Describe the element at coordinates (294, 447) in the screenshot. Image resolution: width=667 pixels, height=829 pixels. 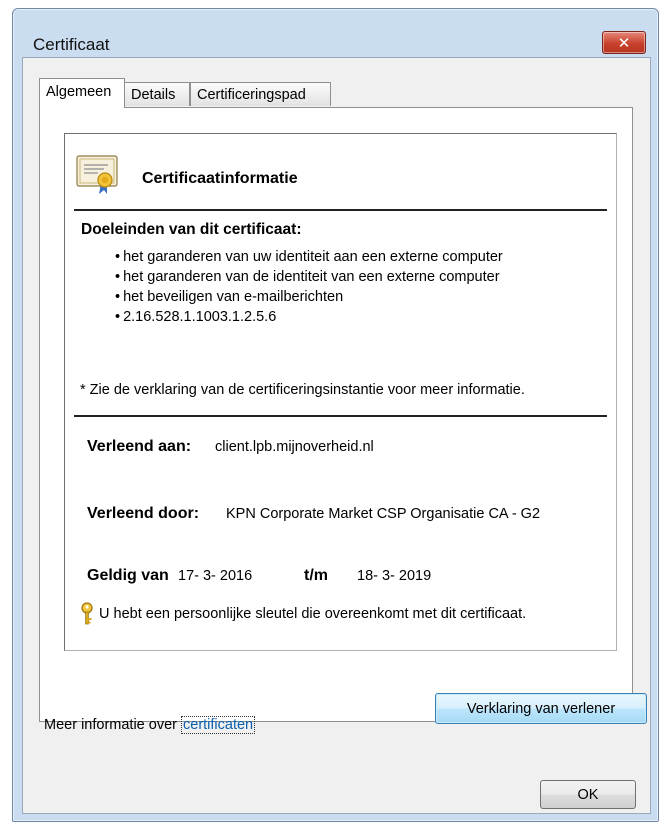
I see `issued-to-value: client.lpb.mijnoverheid.nl` at that location.